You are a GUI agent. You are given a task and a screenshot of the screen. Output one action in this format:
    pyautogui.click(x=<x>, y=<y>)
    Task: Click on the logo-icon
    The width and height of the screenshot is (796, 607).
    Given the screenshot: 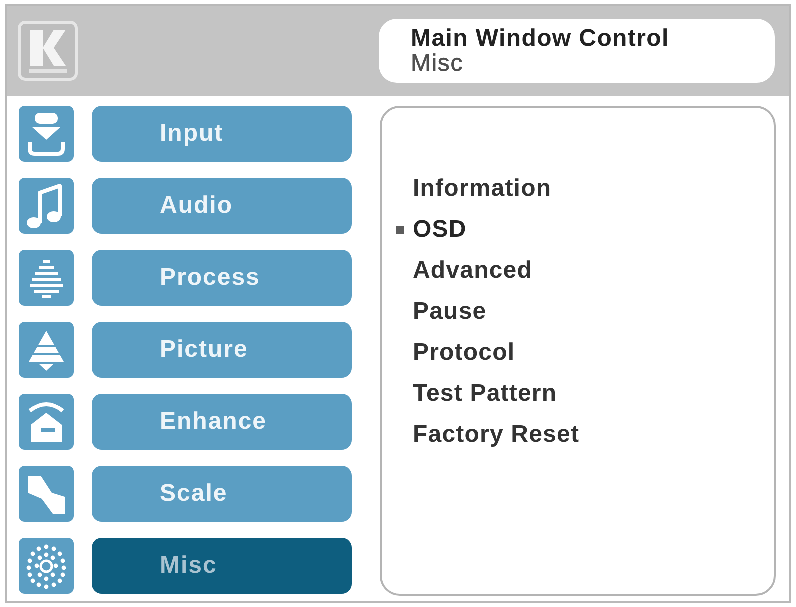 What is the action you would take?
    pyautogui.click(x=48, y=51)
    